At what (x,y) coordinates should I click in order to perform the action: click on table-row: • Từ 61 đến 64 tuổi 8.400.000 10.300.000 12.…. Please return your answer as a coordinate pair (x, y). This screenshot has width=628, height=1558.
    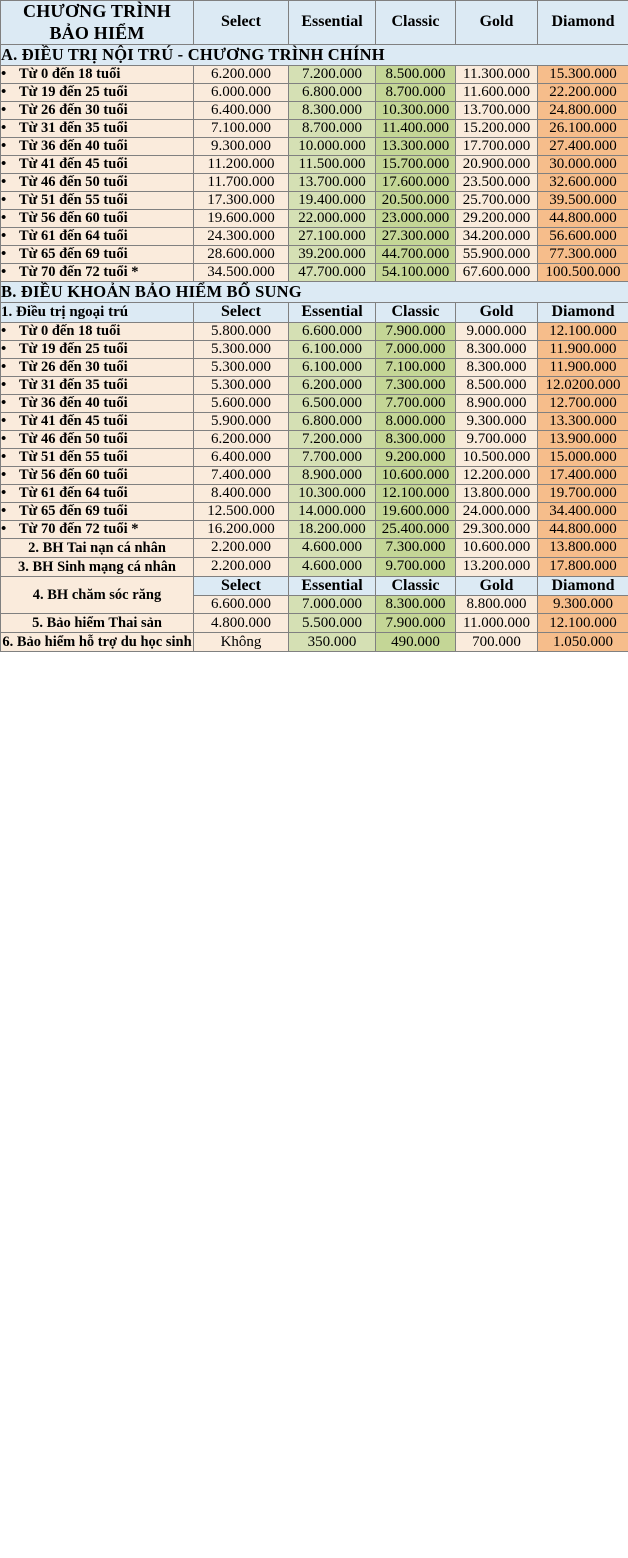
    Looking at the image, I should click on (314, 493).